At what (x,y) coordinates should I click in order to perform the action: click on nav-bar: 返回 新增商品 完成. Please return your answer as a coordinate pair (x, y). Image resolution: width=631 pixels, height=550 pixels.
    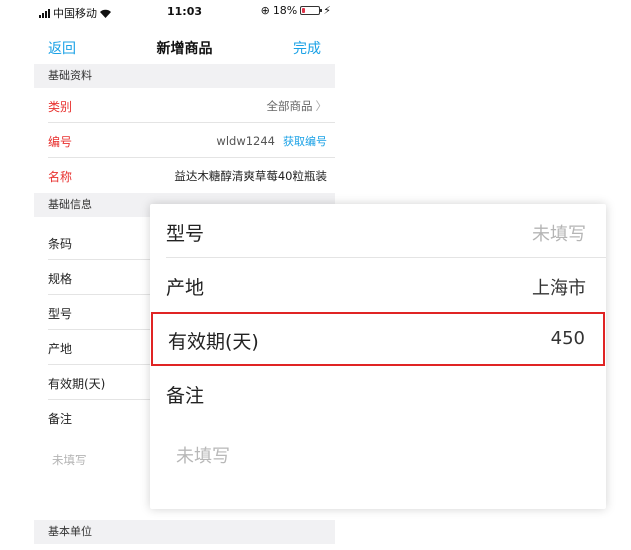
    Looking at the image, I should click on (184, 46).